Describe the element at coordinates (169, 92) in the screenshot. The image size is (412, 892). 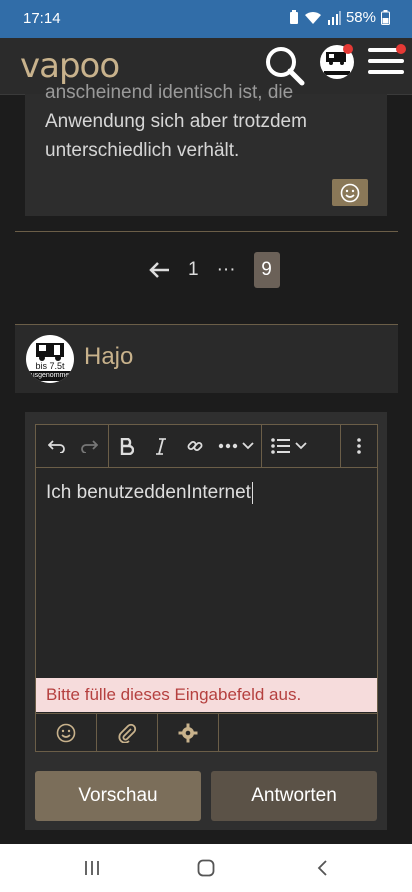
I see `post-text-line: anscheinend identisch ist, die` at that location.